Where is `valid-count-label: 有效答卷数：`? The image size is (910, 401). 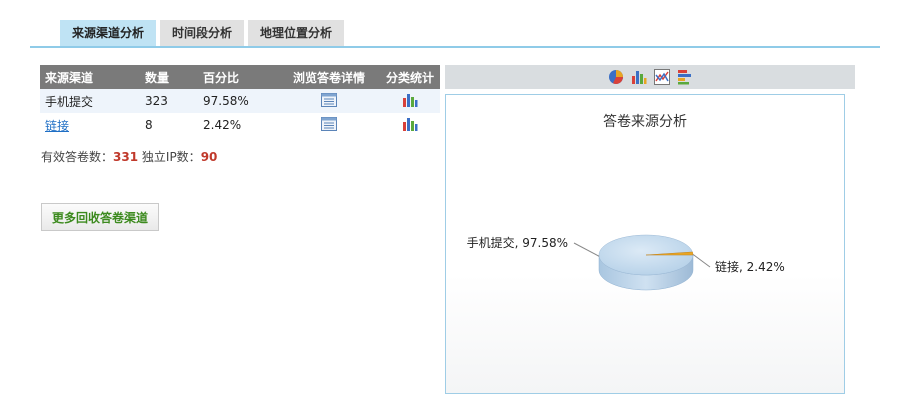 valid-count-label: 有效答卷数： is located at coordinates (77, 157).